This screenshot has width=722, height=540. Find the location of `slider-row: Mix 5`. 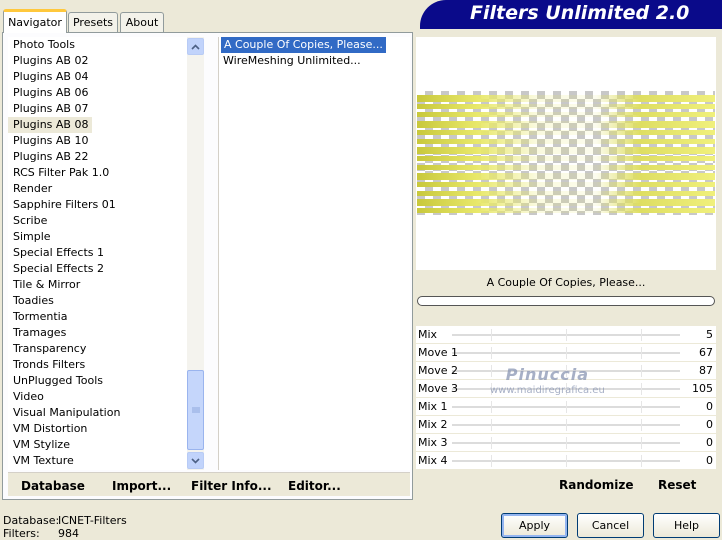

slider-row: Mix 5 is located at coordinates (566, 335).